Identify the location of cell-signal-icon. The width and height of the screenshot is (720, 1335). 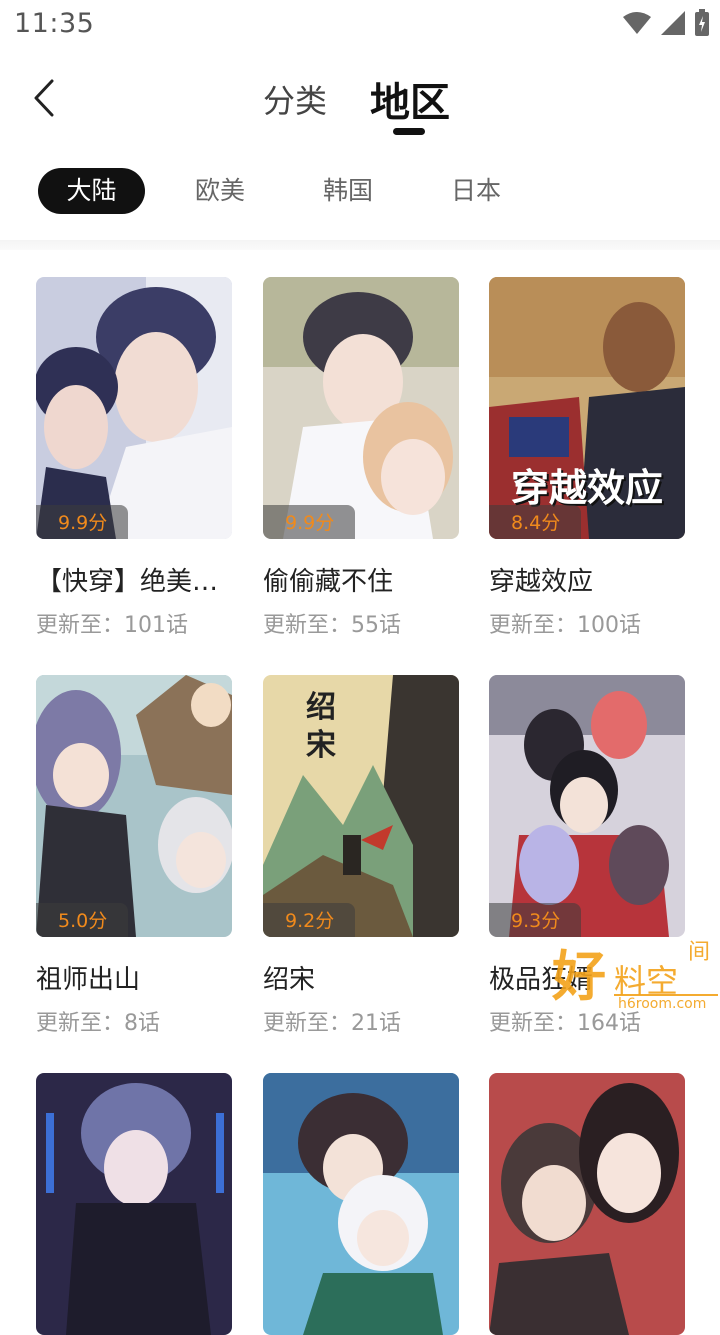
(673, 25).